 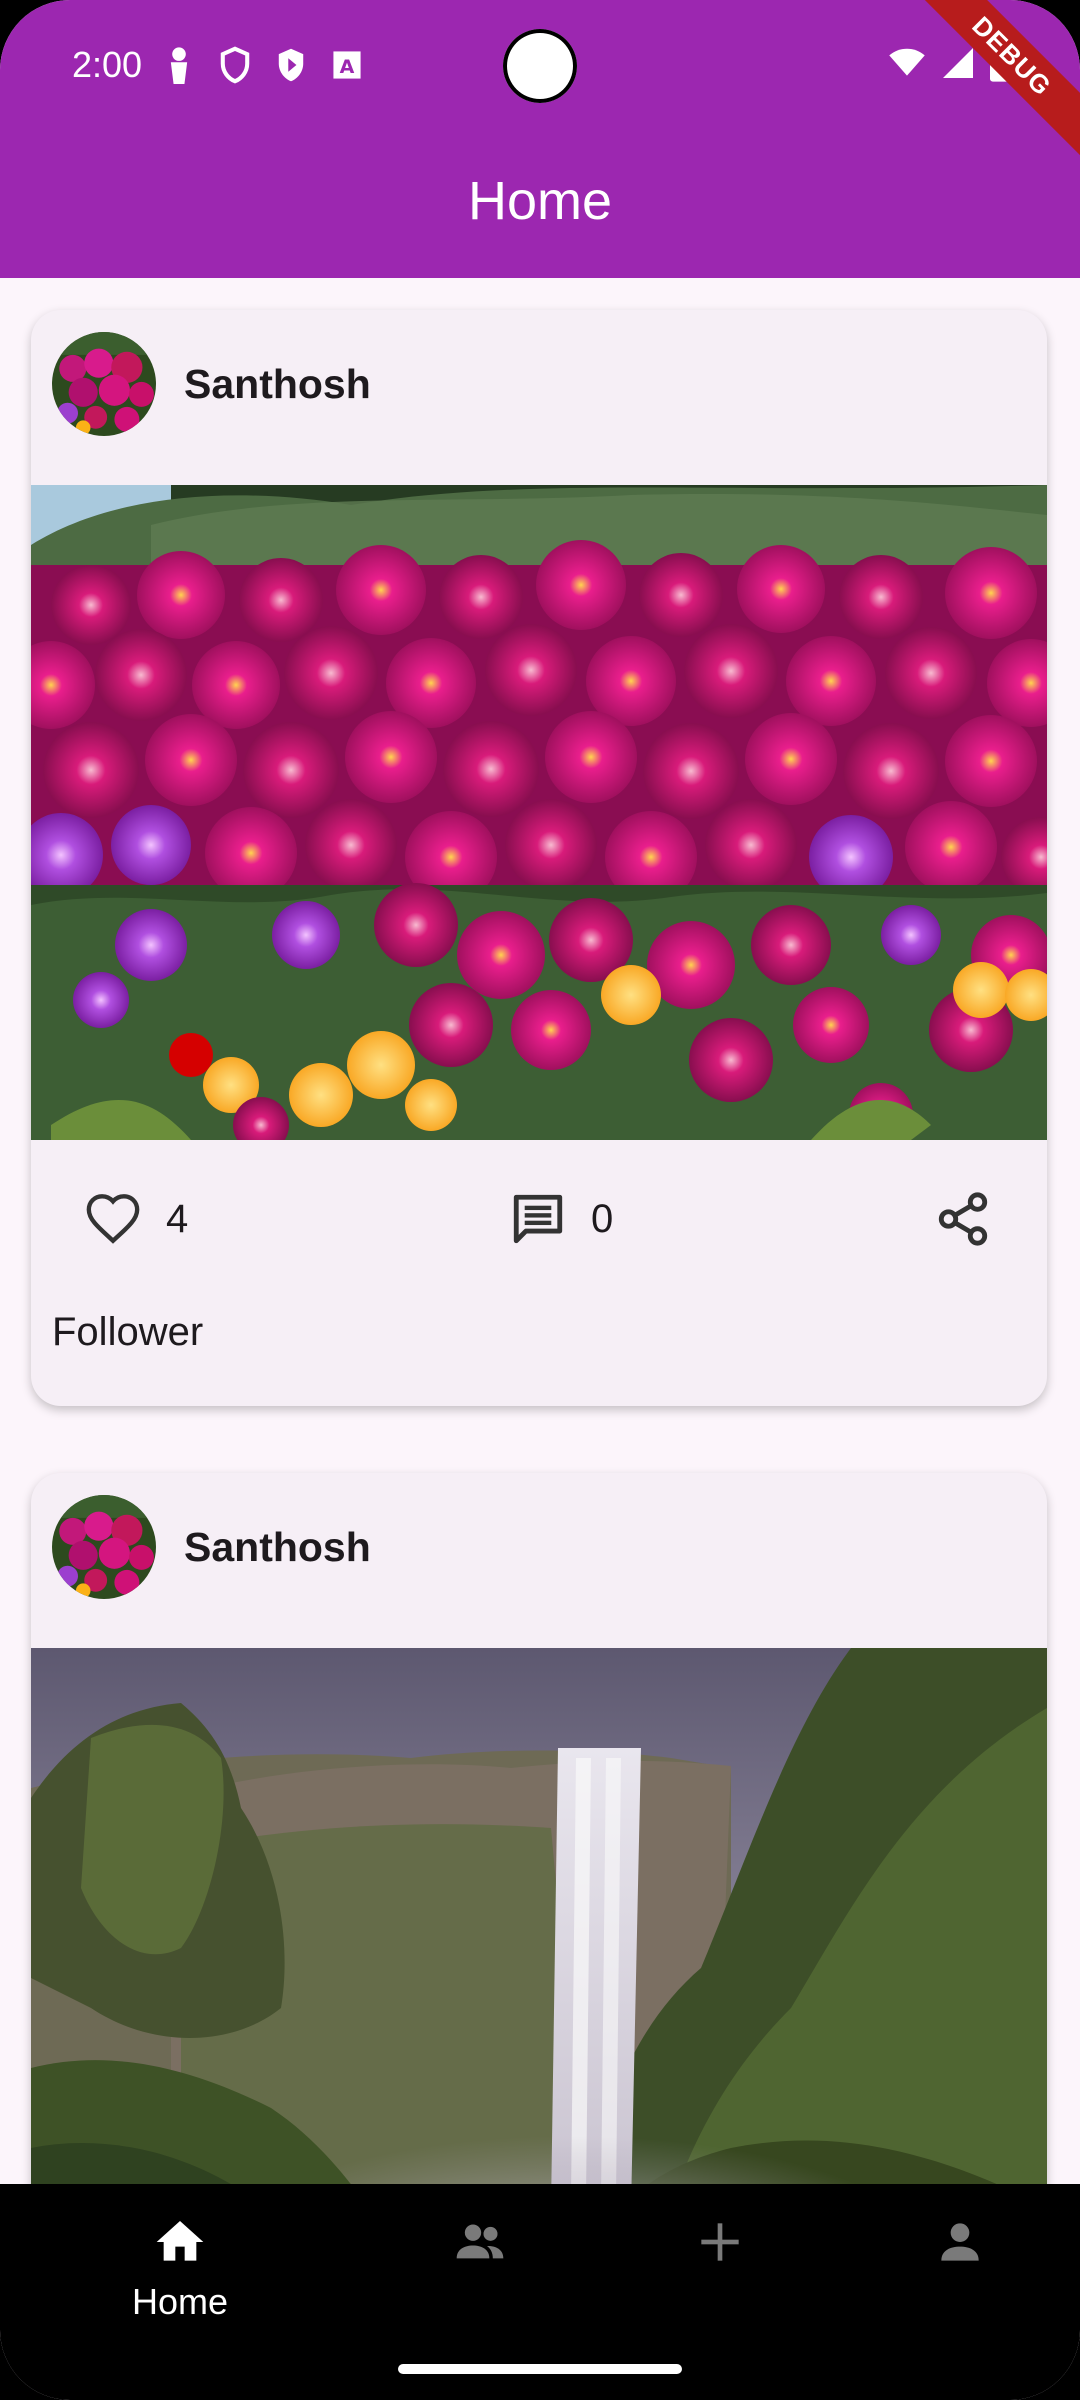 I want to click on comment-button: 0, so click(x=561, y=1219).